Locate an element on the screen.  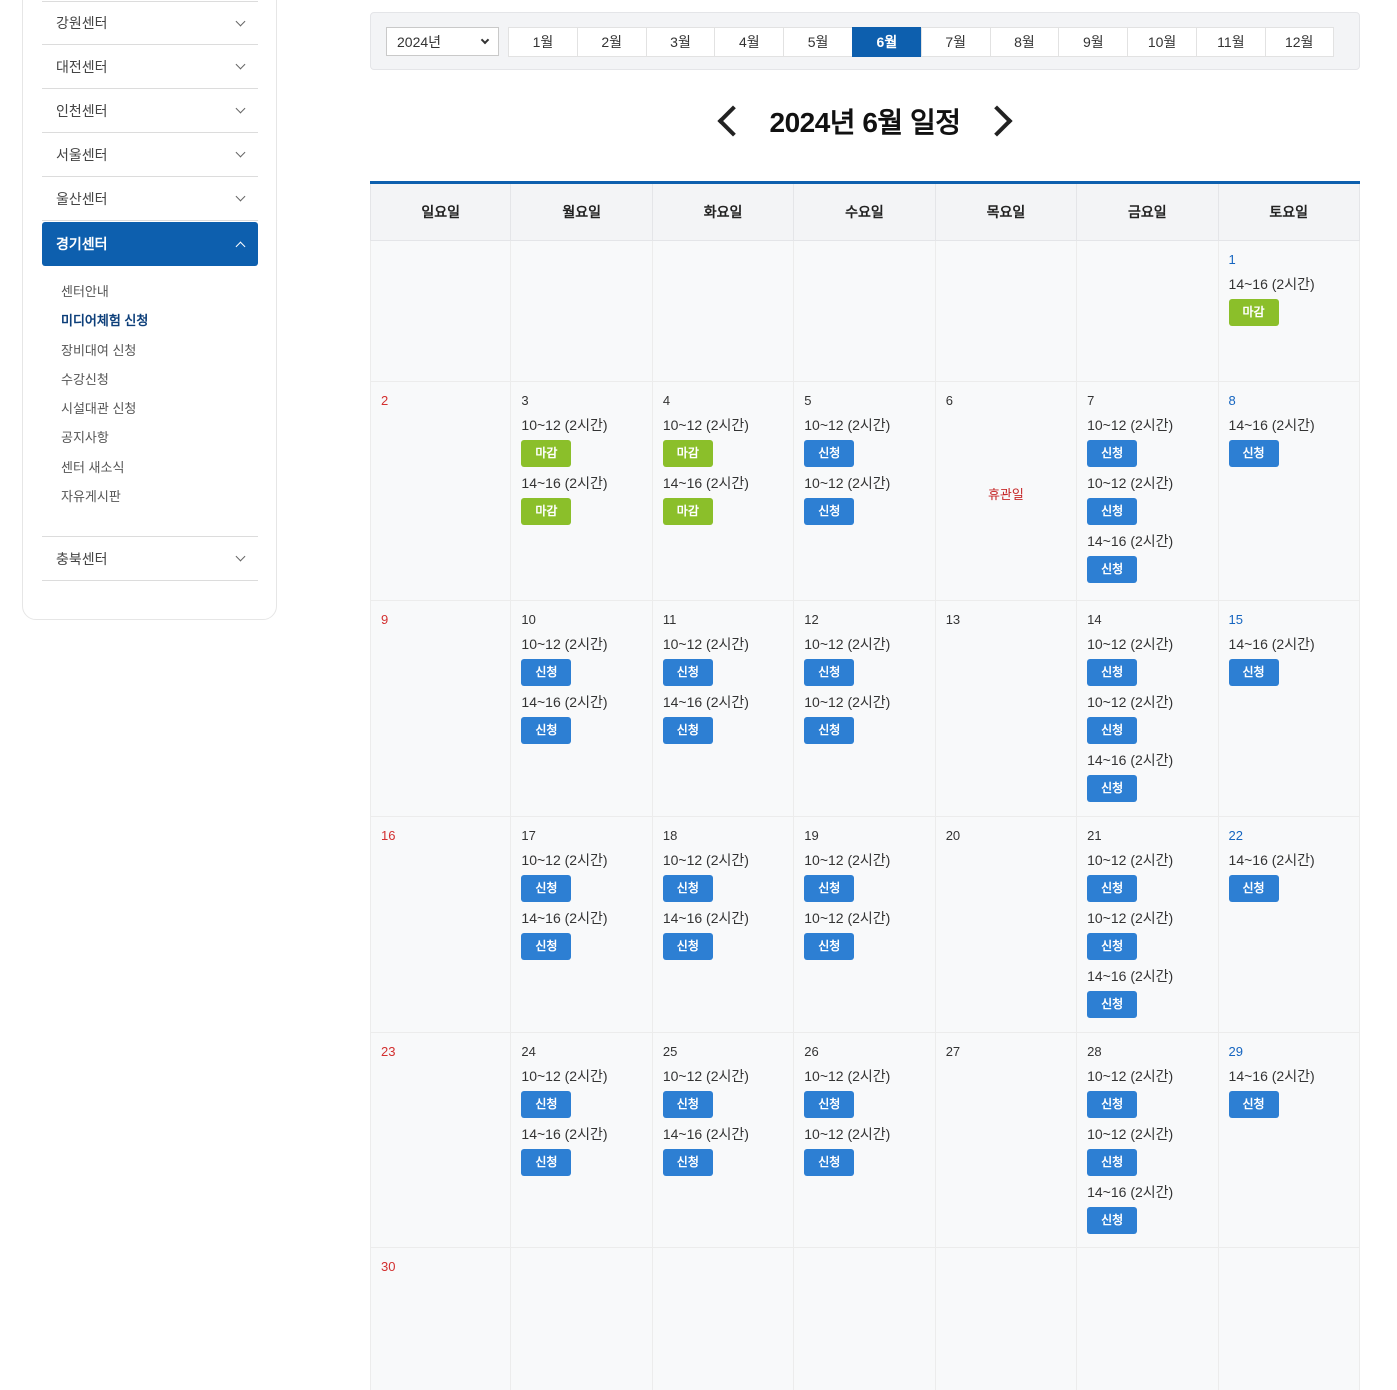
submenu-item: 미디어체험 신청 is located at coordinates (159, 327).